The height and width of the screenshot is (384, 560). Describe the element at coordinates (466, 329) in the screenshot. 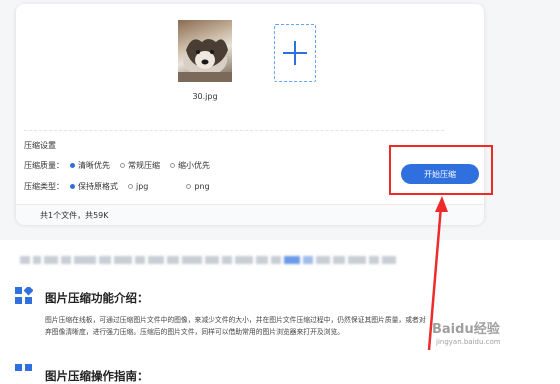

I see `watermark-brand: Baidu经验` at that location.